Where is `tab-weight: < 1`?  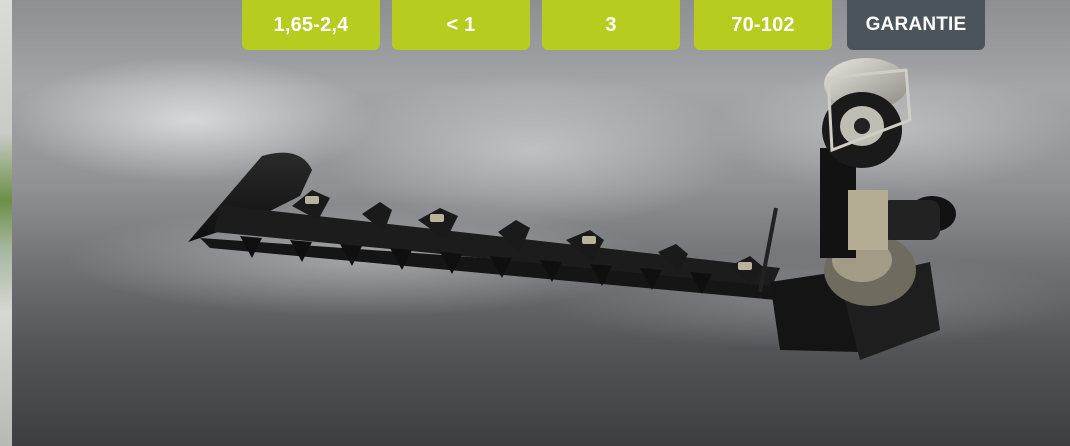 tab-weight: < 1 is located at coordinates (461, 25).